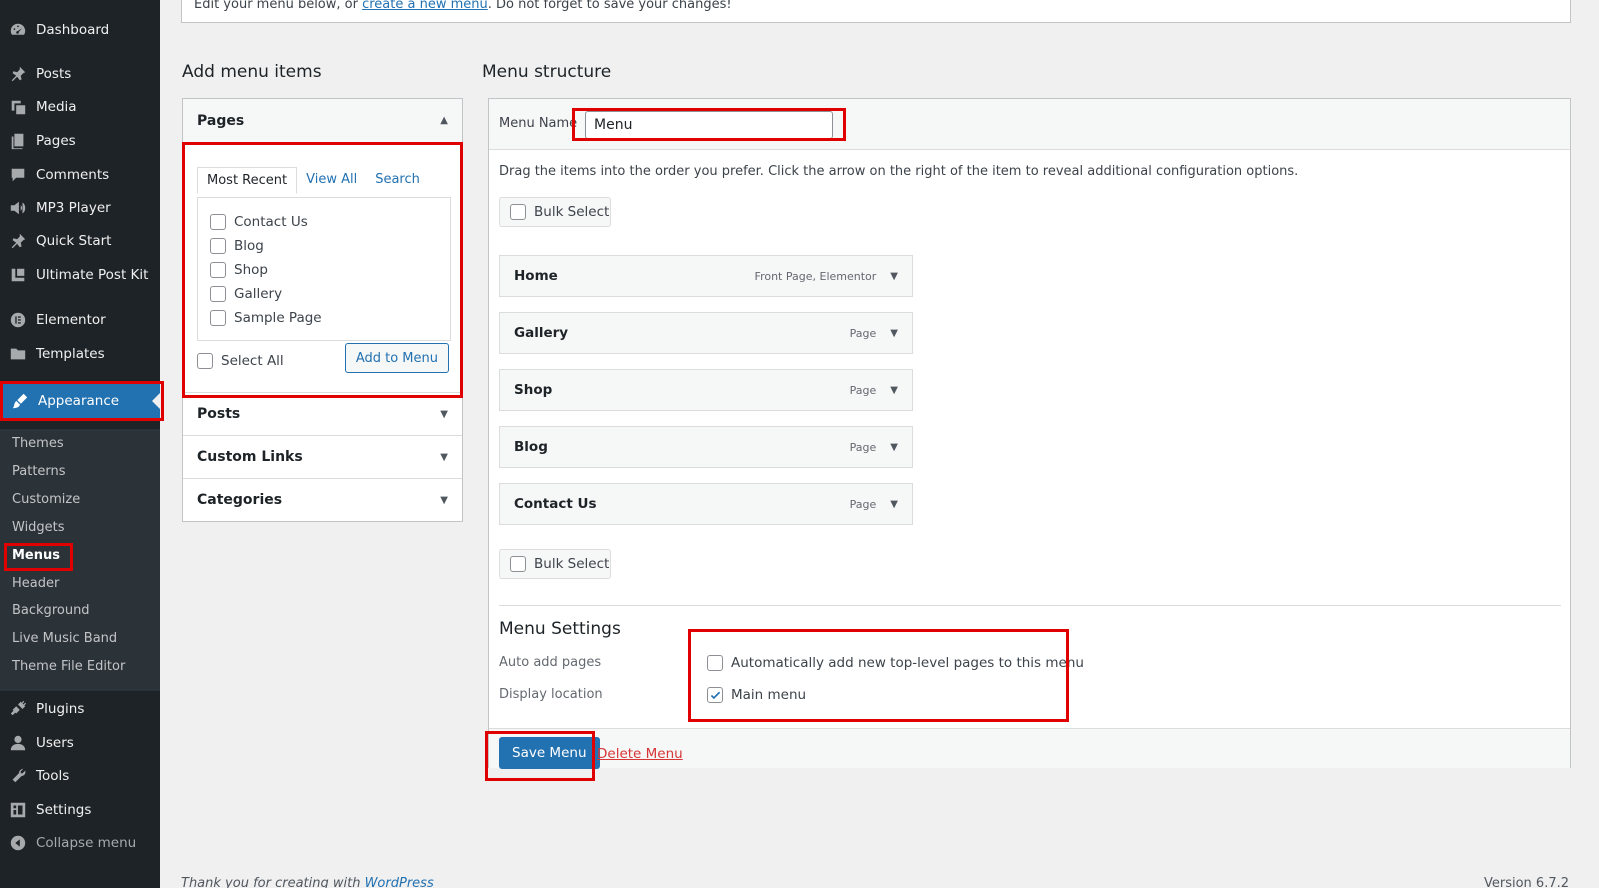 The width and height of the screenshot is (1599, 888). Describe the element at coordinates (70, 354) in the screenshot. I see `sidebar-item-label: Templates` at that location.